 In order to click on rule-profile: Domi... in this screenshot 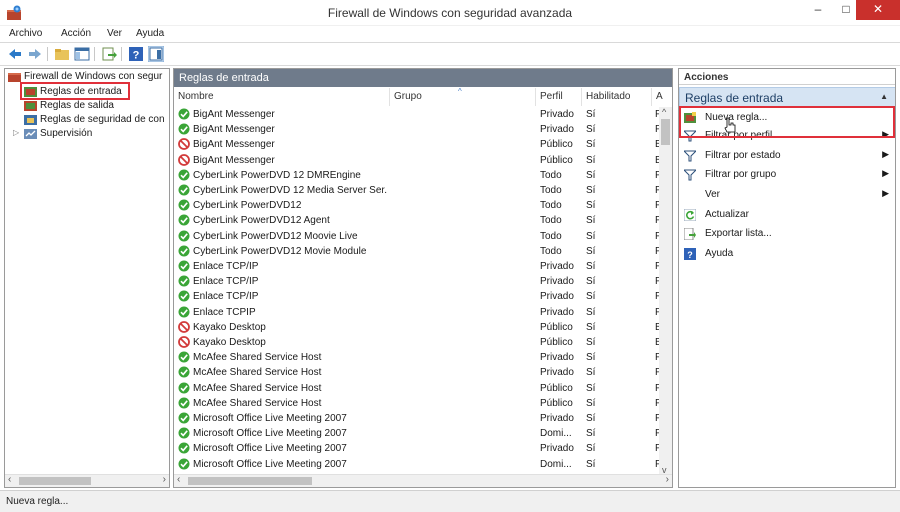, I will do `click(556, 434)`.